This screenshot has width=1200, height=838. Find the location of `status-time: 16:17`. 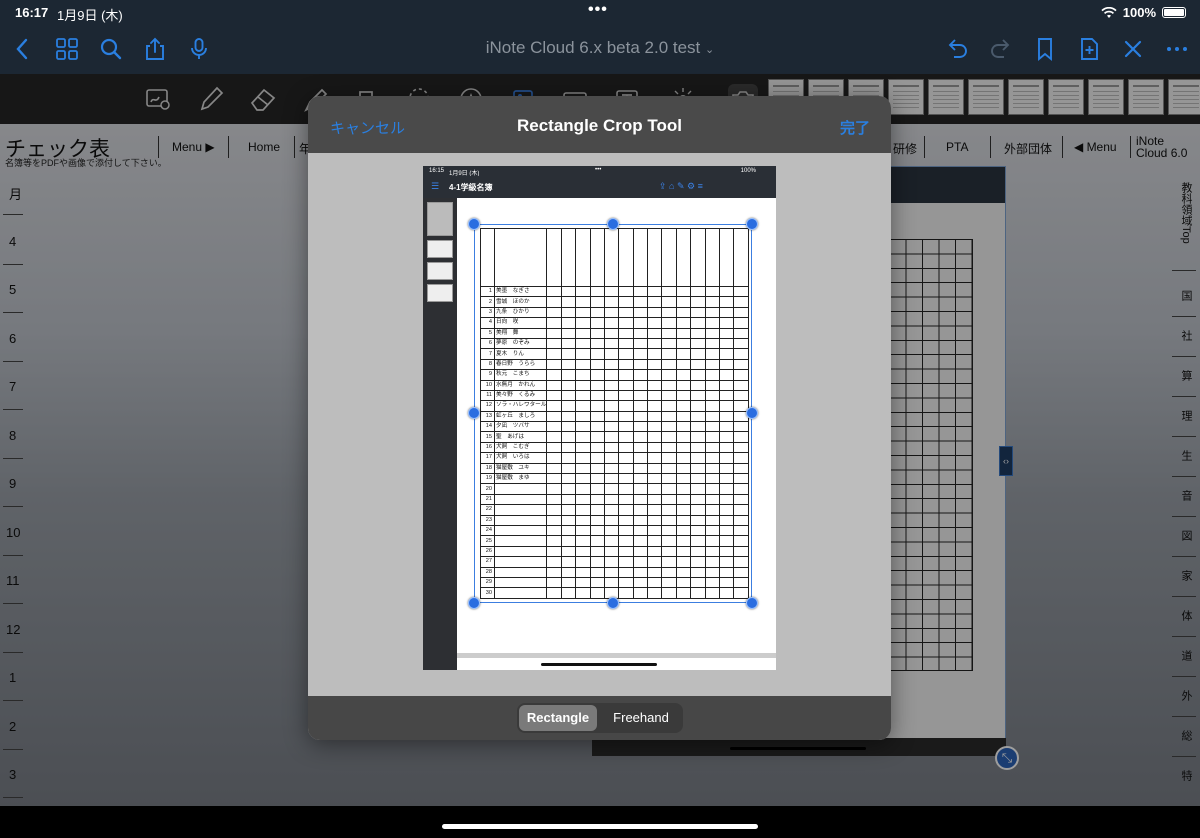

status-time: 16:17 is located at coordinates (32, 12).